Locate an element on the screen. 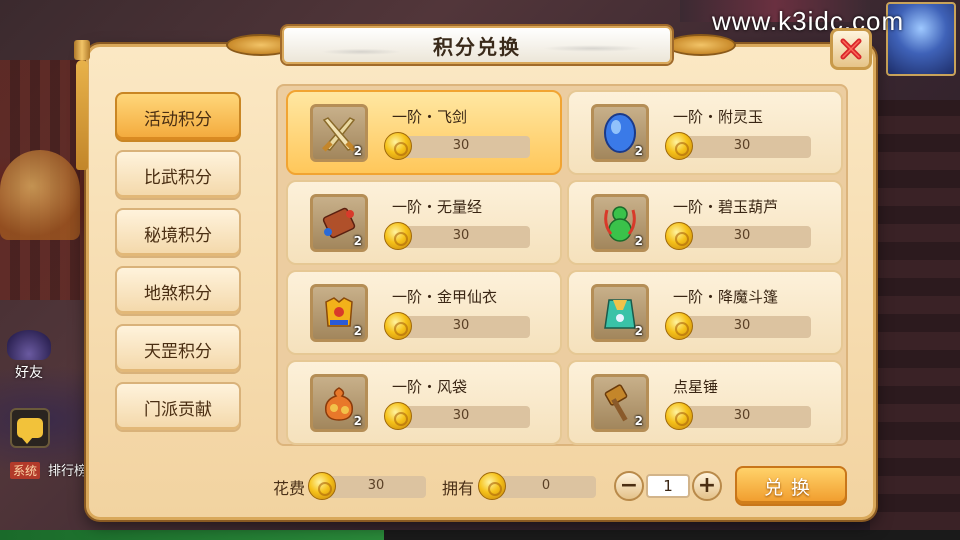  scene-banquet-table is located at coordinates (40, 195).